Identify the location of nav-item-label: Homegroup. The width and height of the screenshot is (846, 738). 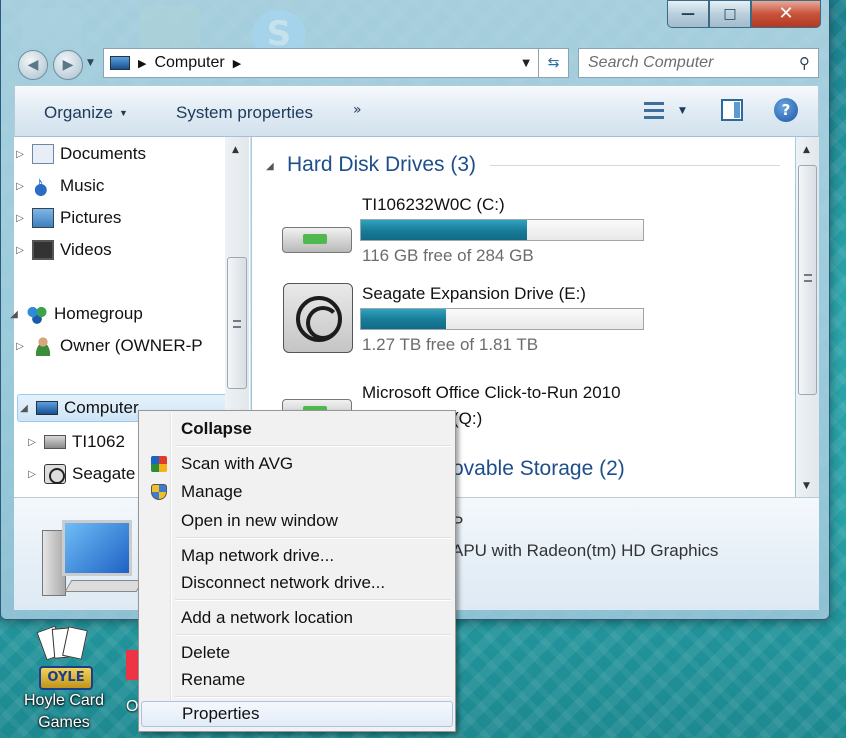
(98, 313).